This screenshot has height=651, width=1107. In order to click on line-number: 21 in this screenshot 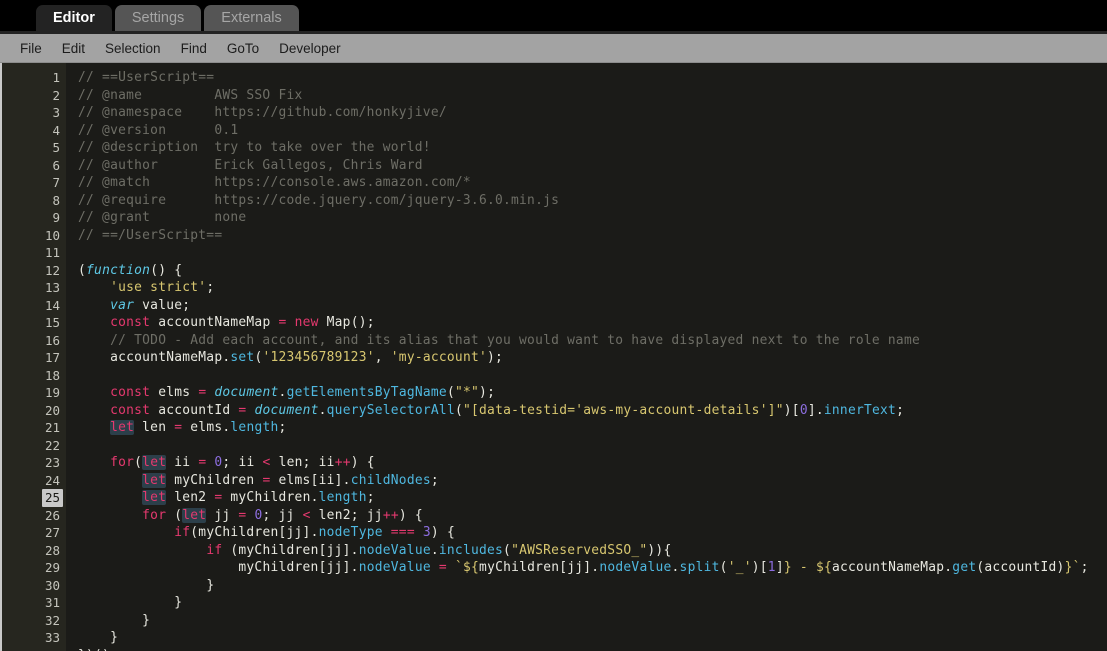, I will do `click(34, 428)`.